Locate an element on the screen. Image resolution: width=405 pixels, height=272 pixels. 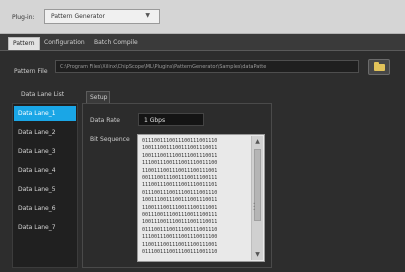
grip-icon: • • • is located at coordinates (254, 206).